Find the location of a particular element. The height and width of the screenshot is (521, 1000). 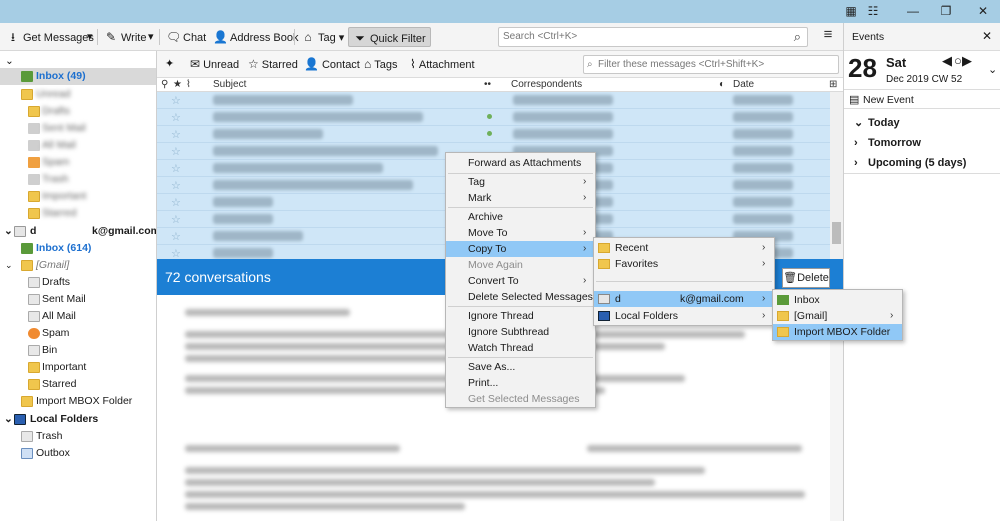

folder-trash: Trash is located at coordinates (78, 436).